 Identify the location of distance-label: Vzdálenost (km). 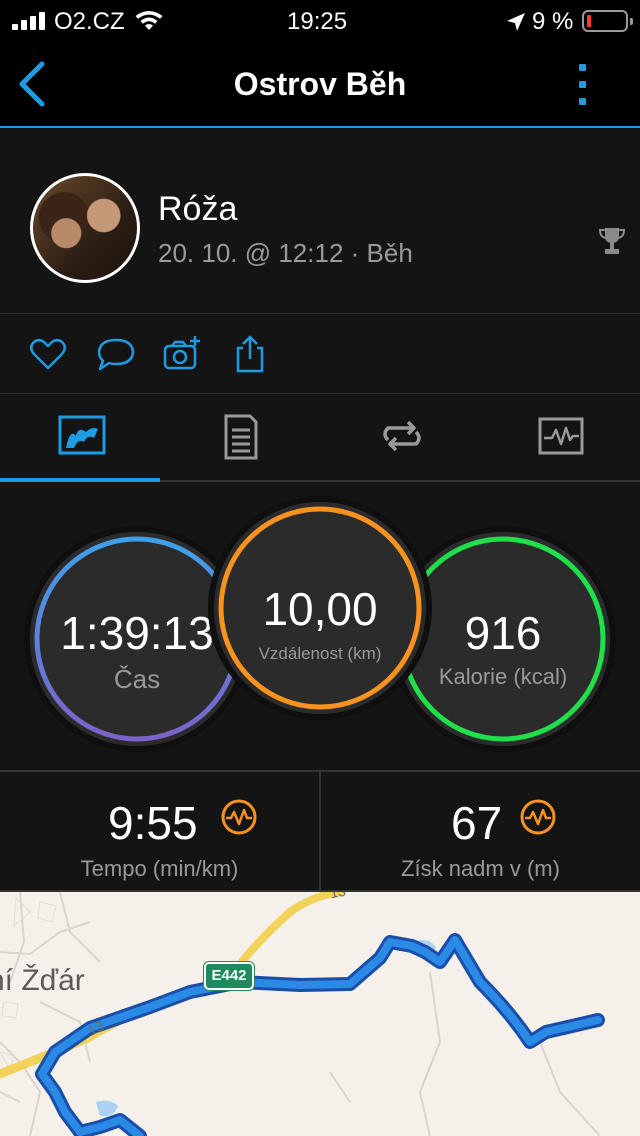
(320, 653).